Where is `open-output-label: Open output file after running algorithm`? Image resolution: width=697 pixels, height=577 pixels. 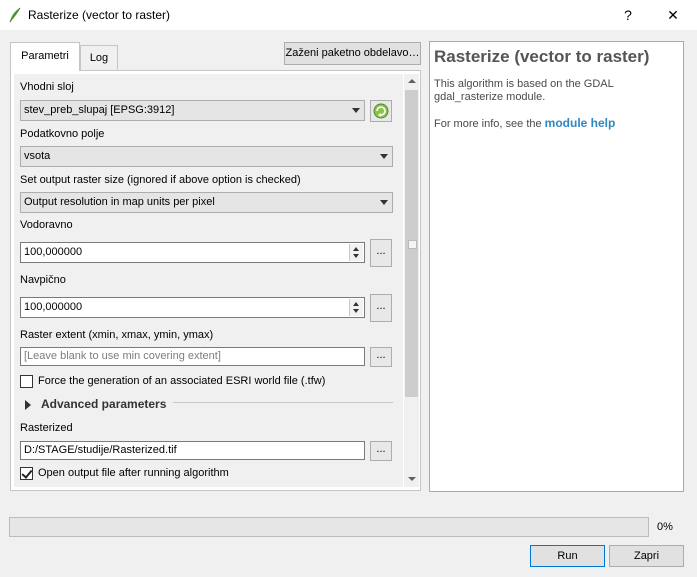 open-output-label: Open output file after running algorithm is located at coordinates (133, 473).